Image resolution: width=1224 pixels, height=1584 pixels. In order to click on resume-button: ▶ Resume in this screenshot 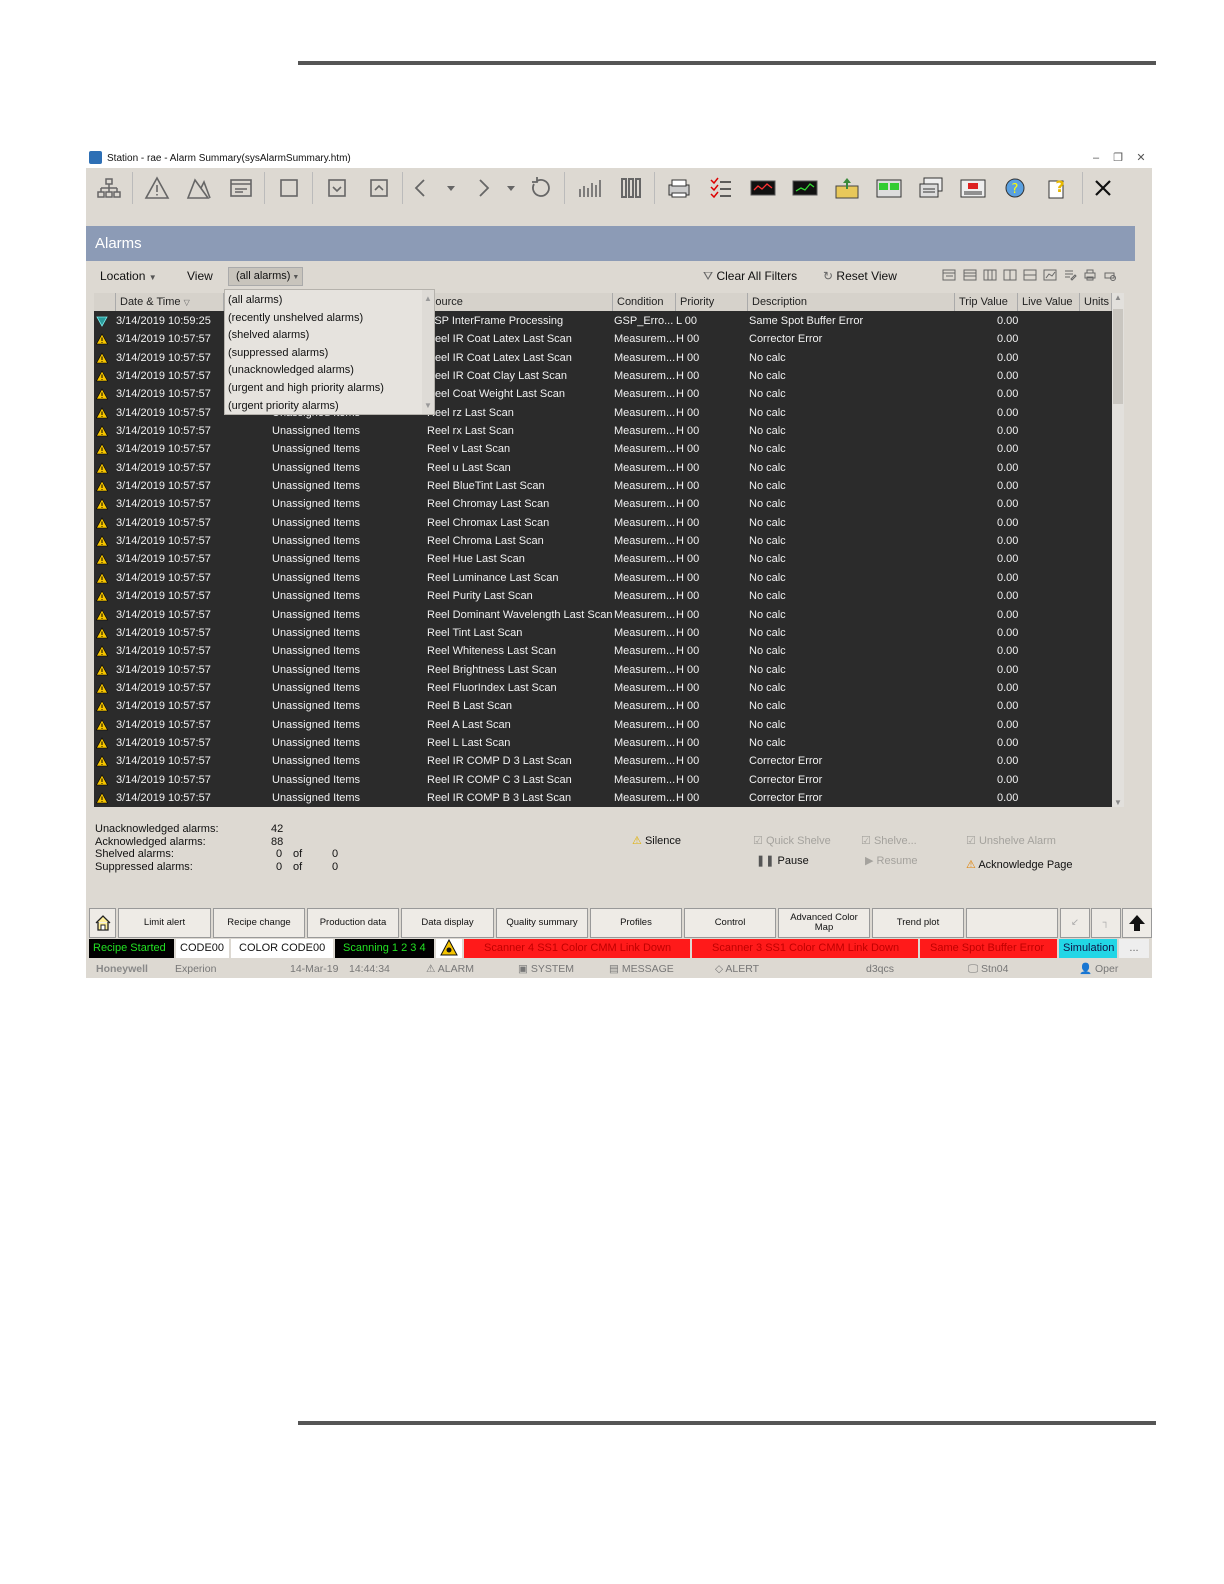, I will do `click(891, 860)`.